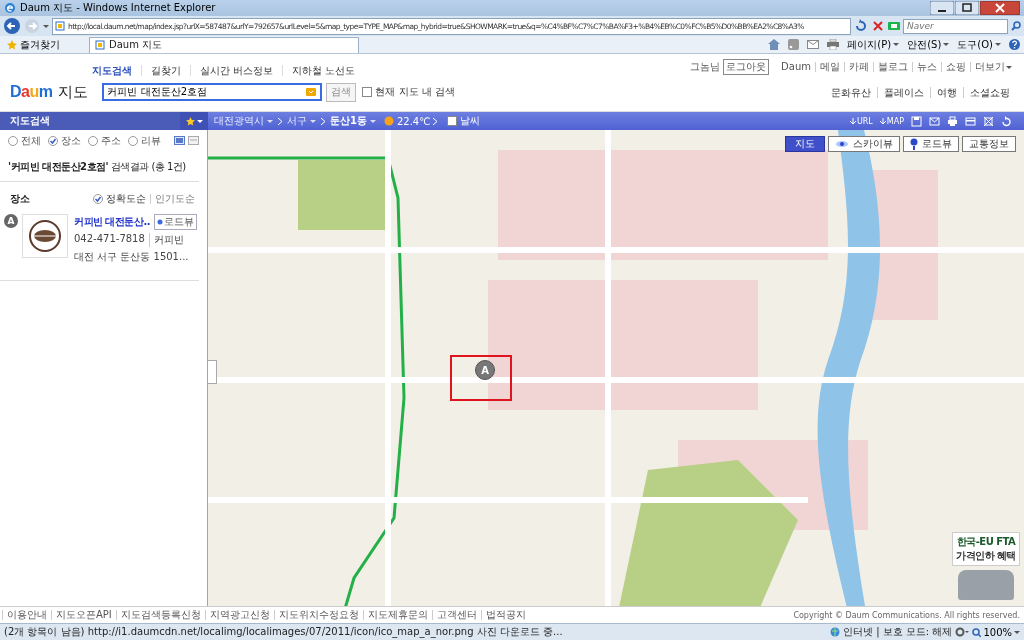  I want to click on zoom-icon, so click(977, 632).